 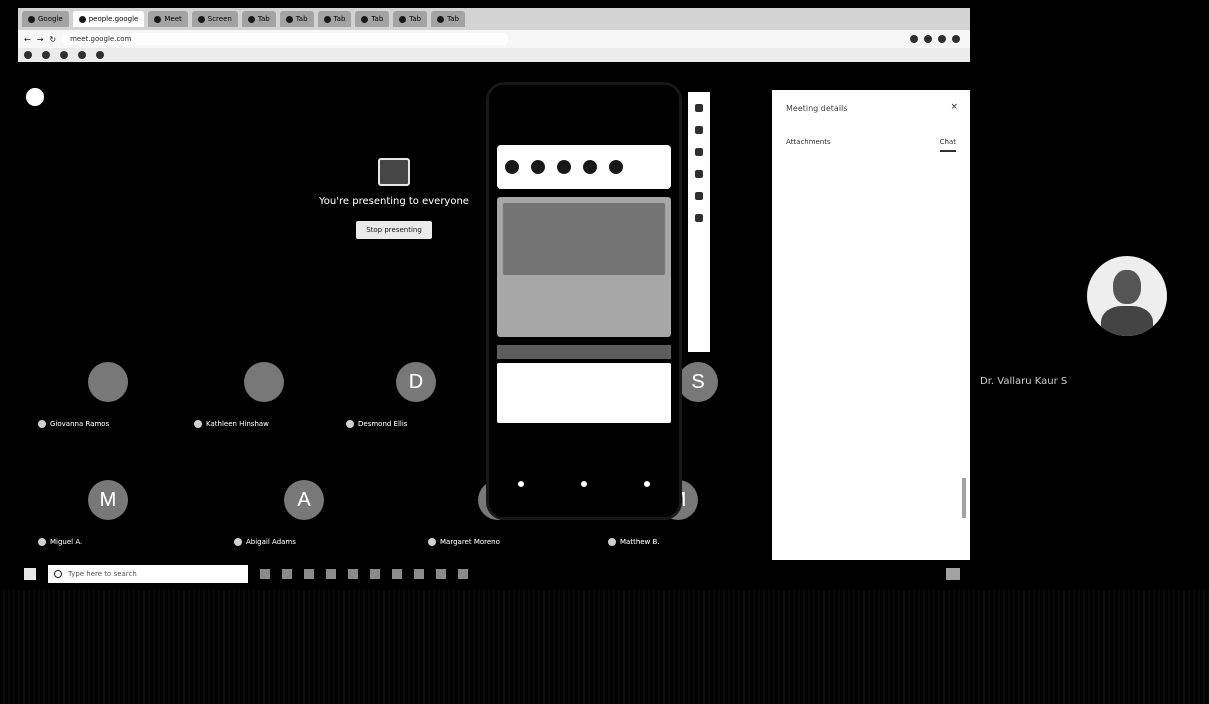 What do you see at coordinates (583, 484) in the screenshot?
I see `home-nav-icon` at bounding box center [583, 484].